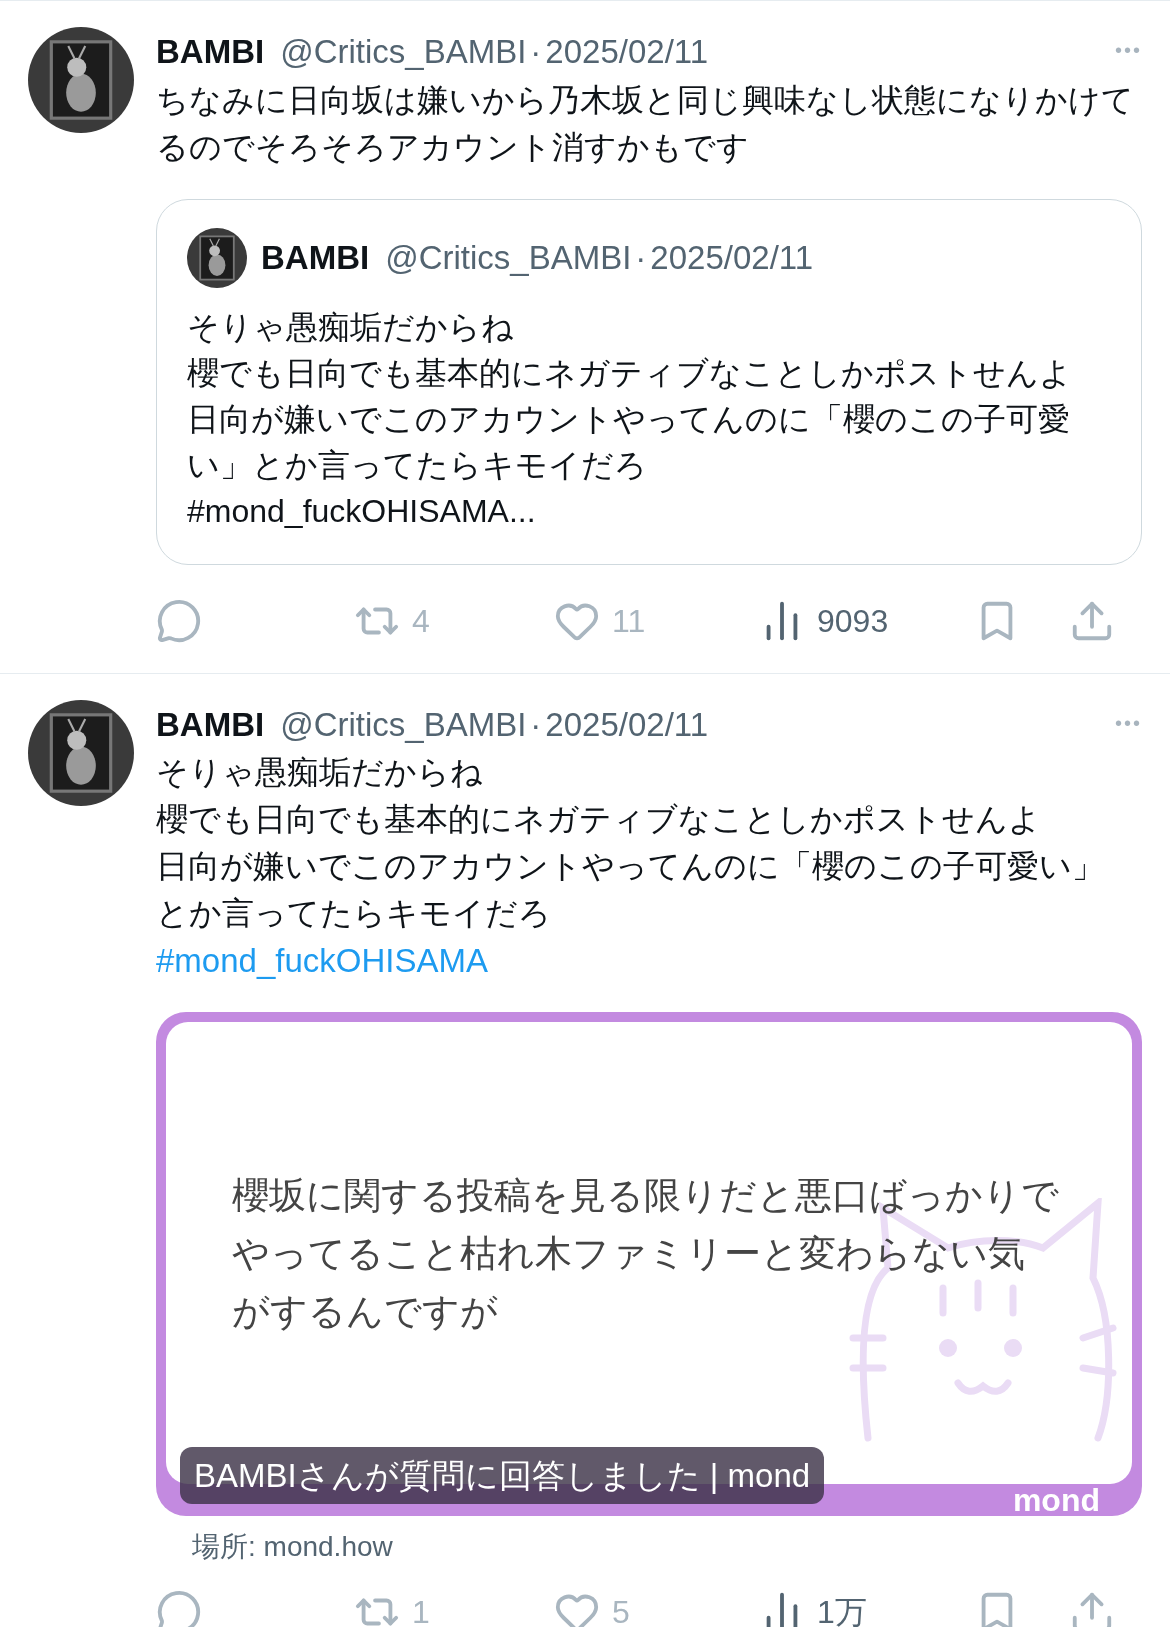 Image resolution: width=1170 pixels, height=1627 pixels. What do you see at coordinates (599, 819) in the screenshot?
I see `post-text: 櫻でも日向でも基本的にネガティブなことしかポストせんよ` at bounding box center [599, 819].